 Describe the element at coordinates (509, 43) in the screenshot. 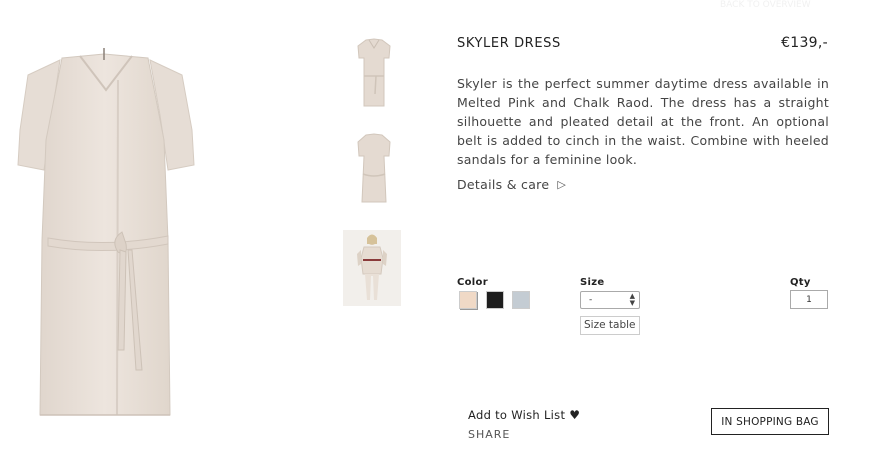

I see `product-title: SKYLER DRESS` at that location.